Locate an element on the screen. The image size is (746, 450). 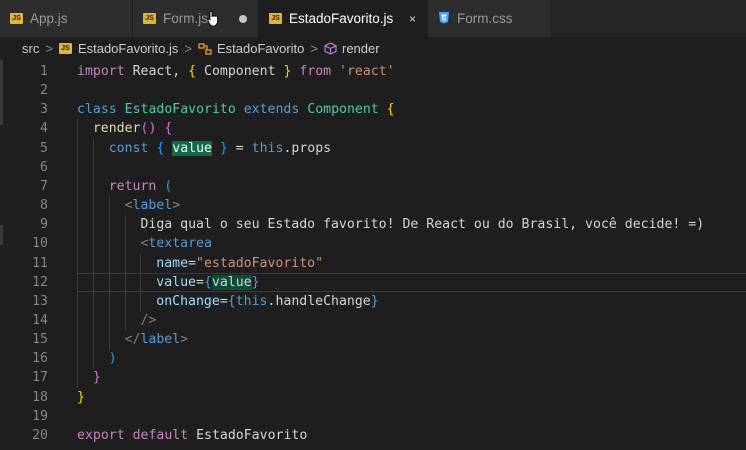
css-icon is located at coordinates (444, 19).